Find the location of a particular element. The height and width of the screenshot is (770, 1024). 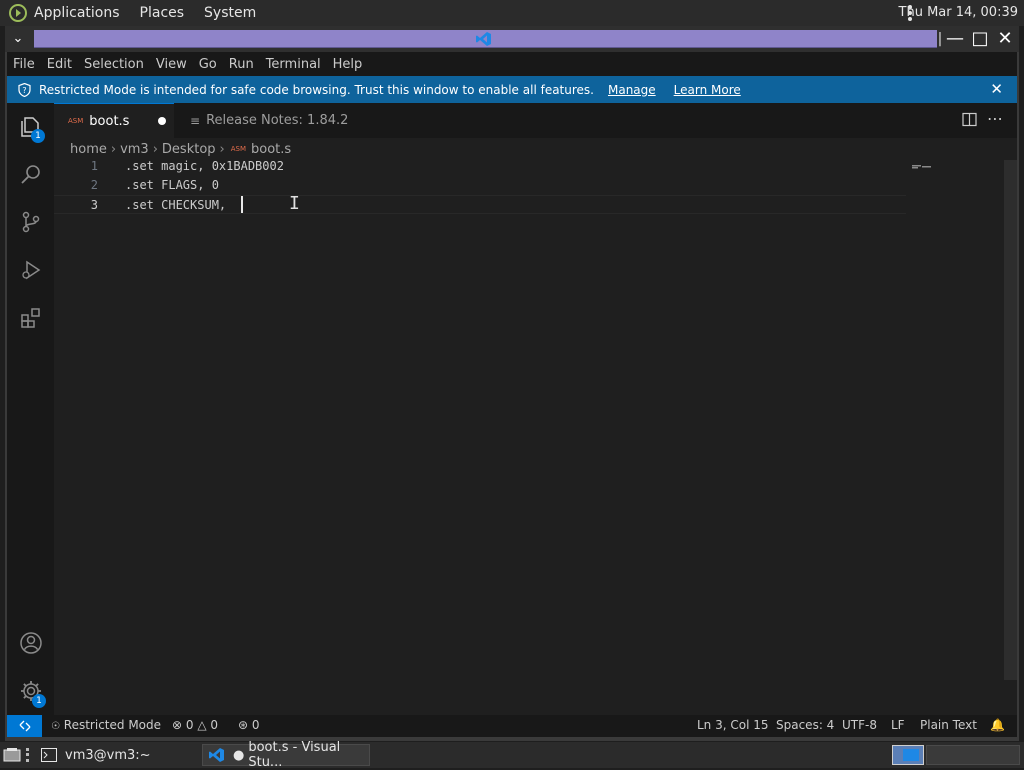

remote-icon is located at coordinates (24, 726).